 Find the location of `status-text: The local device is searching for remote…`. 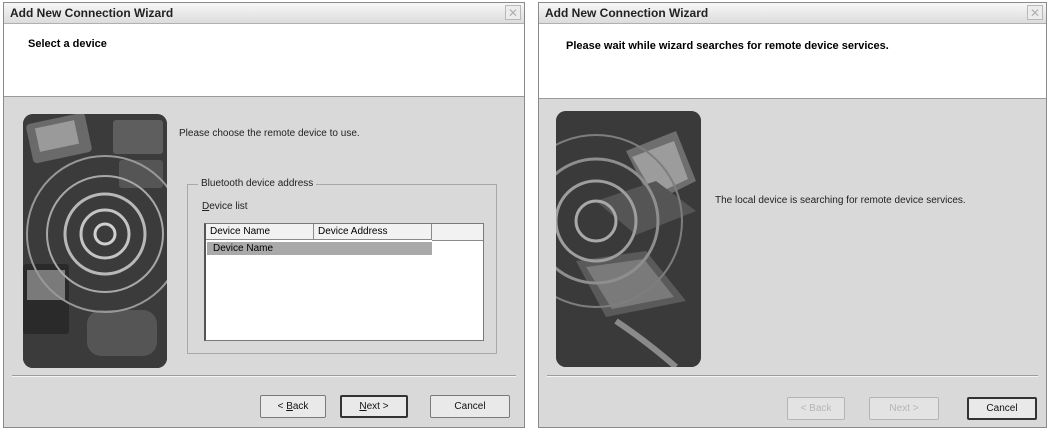

status-text: The local device is searching for remote… is located at coordinates (840, 200).